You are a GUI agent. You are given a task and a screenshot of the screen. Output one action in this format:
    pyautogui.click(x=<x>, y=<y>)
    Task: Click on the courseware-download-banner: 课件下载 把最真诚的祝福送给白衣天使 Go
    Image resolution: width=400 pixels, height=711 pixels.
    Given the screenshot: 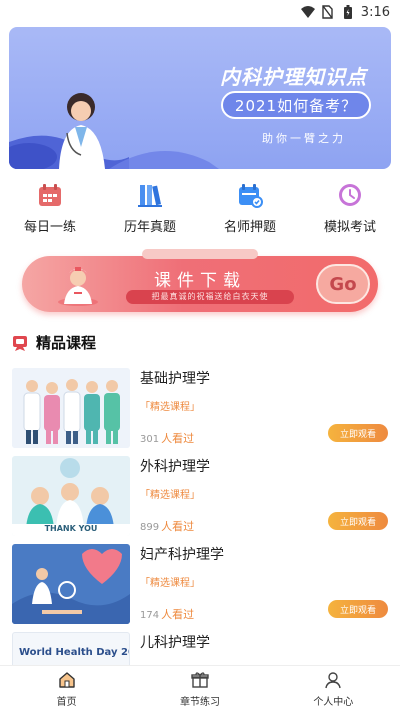 What is the action you would take?
    pyautogui.click(x=200, y=280)
    